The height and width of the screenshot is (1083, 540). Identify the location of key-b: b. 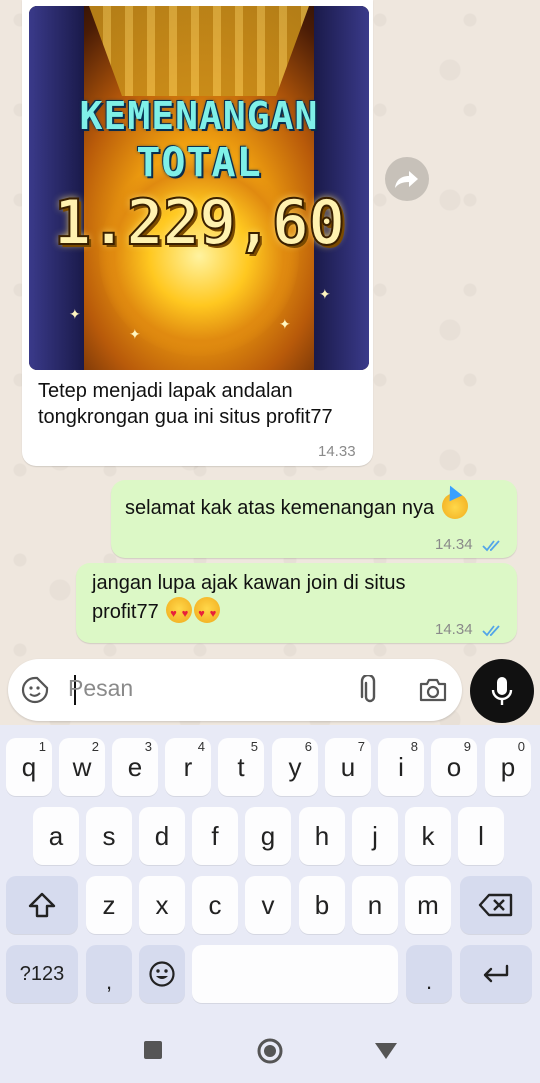
(322, 905).